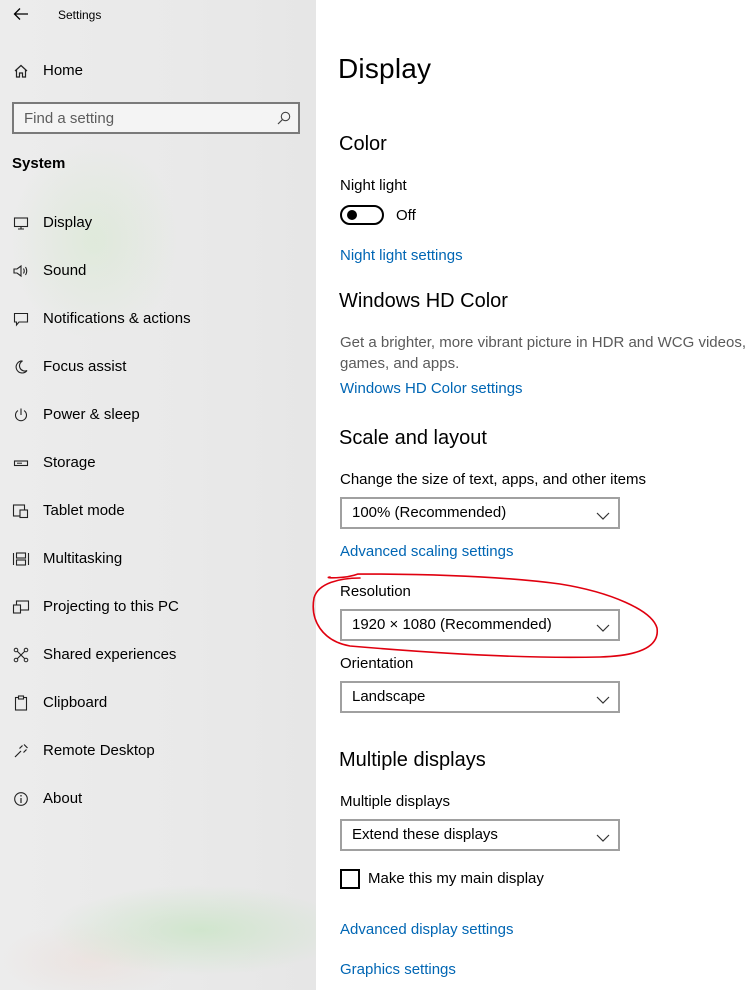  What do you see at coordinates (389, 696) in the screenshot?
I see `orientation-value: Landscape` at bounding box center [389, 696].